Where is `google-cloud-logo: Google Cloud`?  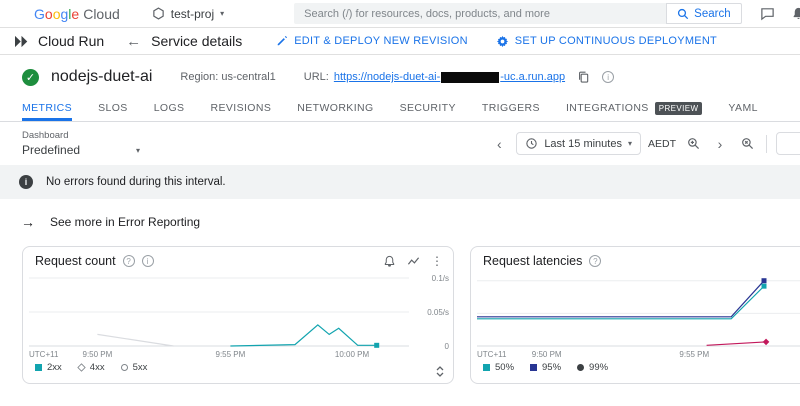 google-cloud-logo: Google Cloud is located at coordinates (77, 14).